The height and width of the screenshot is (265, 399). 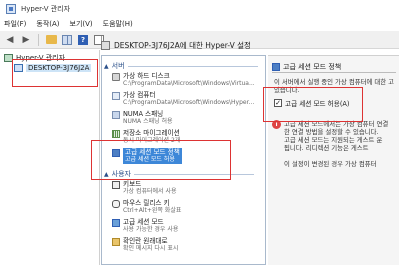 What do you see at coordinates (67, 40) in the screenshot?
I see `properties-grid-icon` at bounding box center [67, 40].